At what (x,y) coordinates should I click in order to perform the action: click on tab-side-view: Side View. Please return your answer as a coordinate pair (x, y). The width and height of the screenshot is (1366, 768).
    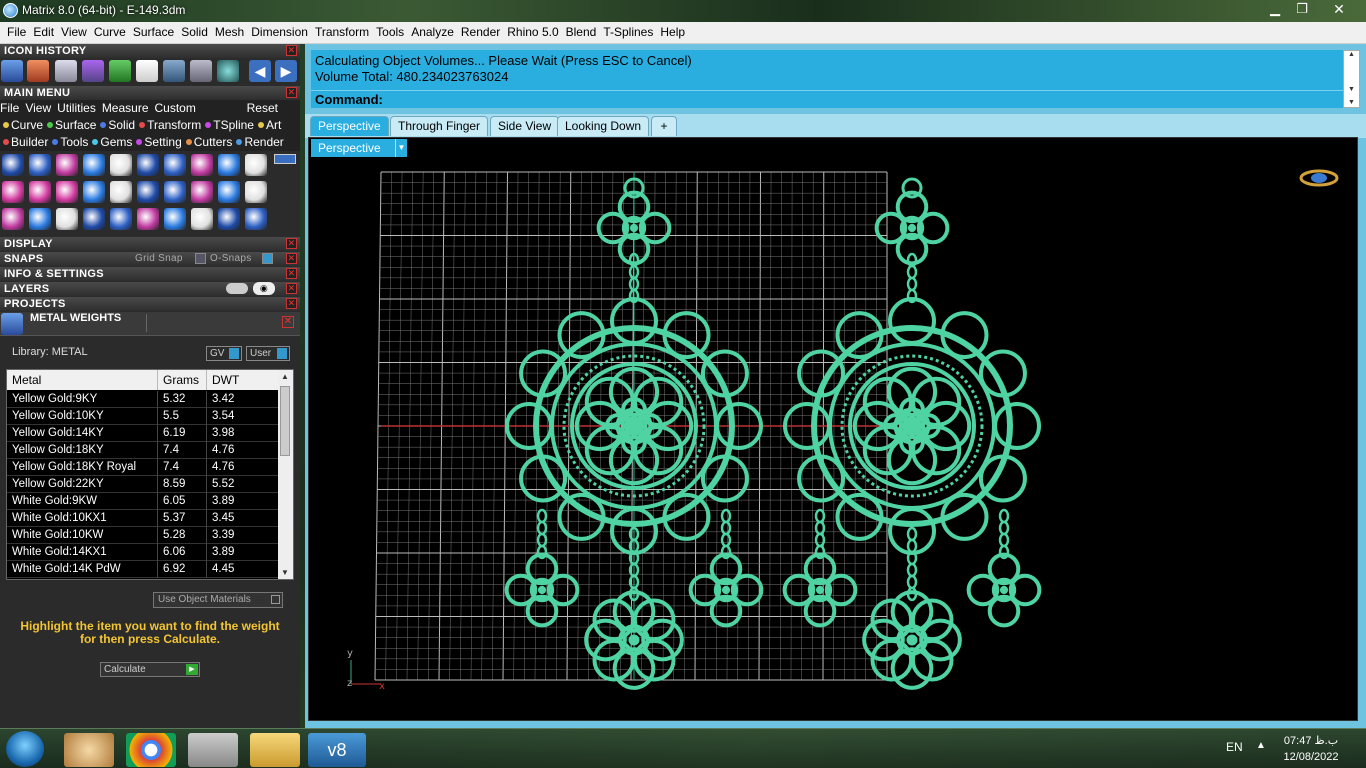
    Looking at the image, I should click on (525, 126).